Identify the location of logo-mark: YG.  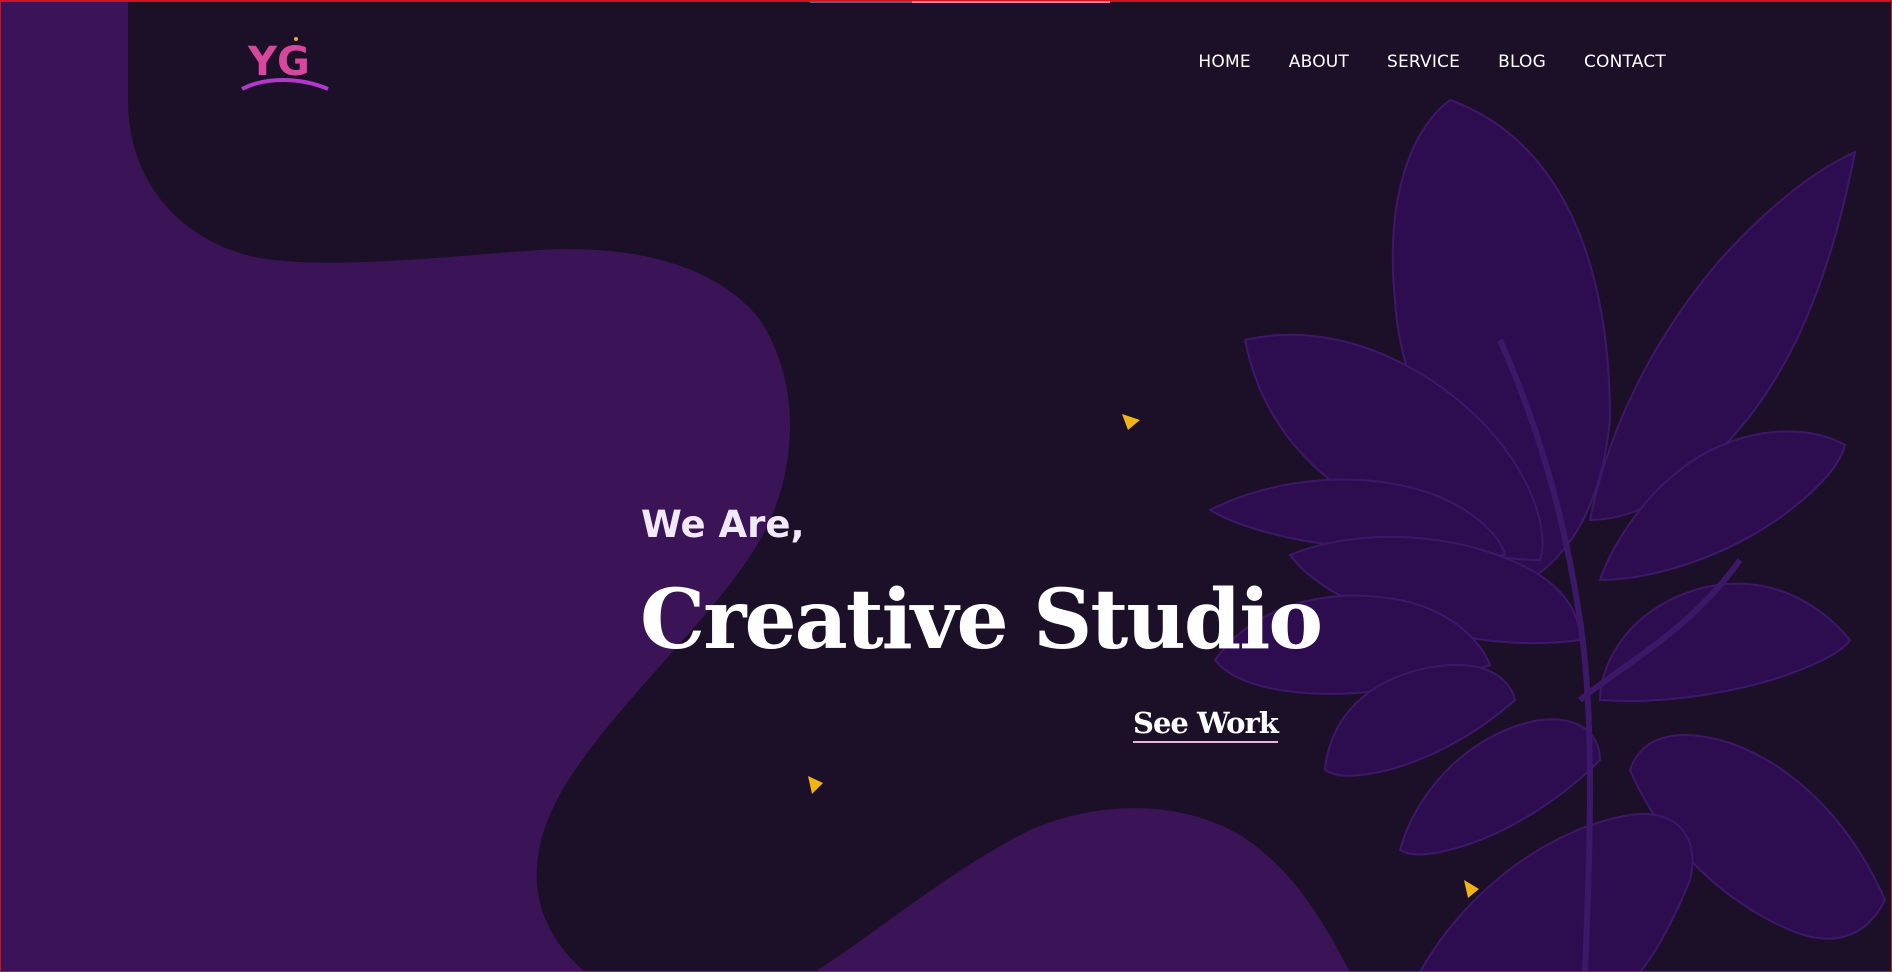
(285, 64).